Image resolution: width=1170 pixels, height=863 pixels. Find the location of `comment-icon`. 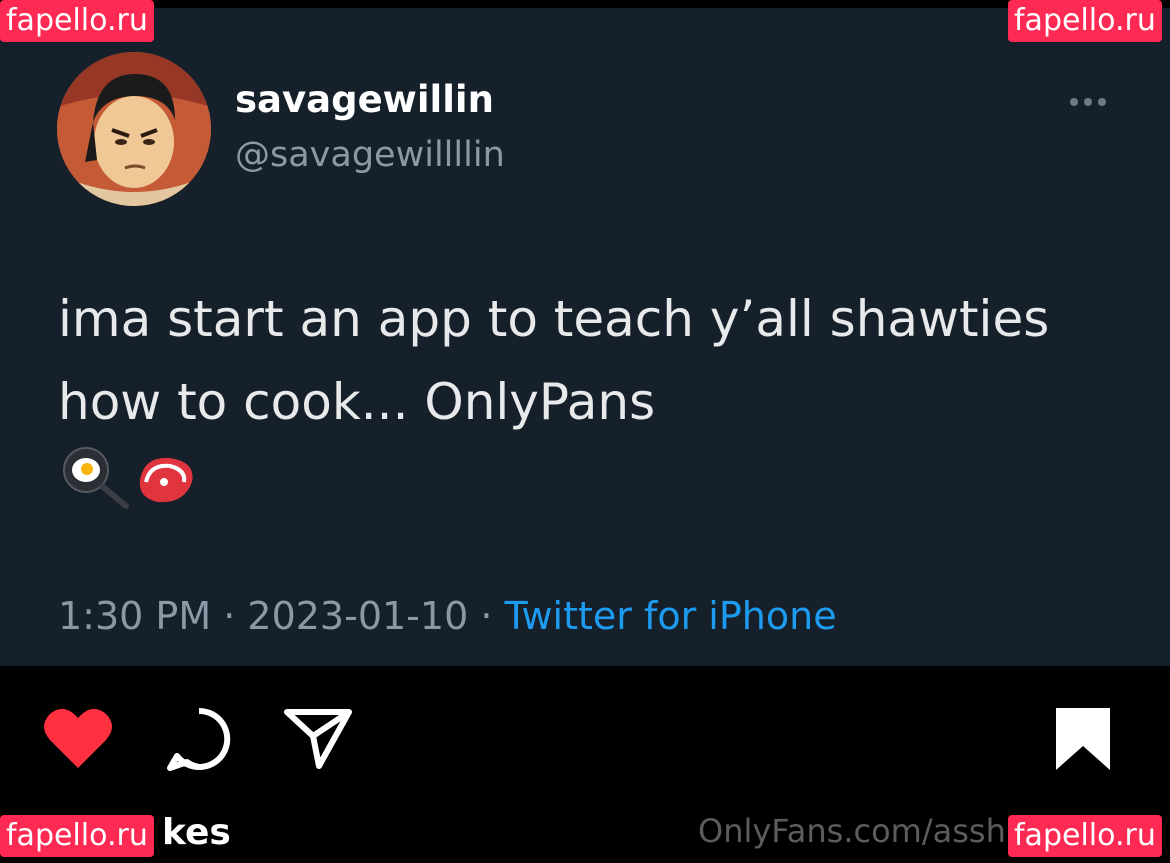

comment-icon is located at coordinates (199, 741).